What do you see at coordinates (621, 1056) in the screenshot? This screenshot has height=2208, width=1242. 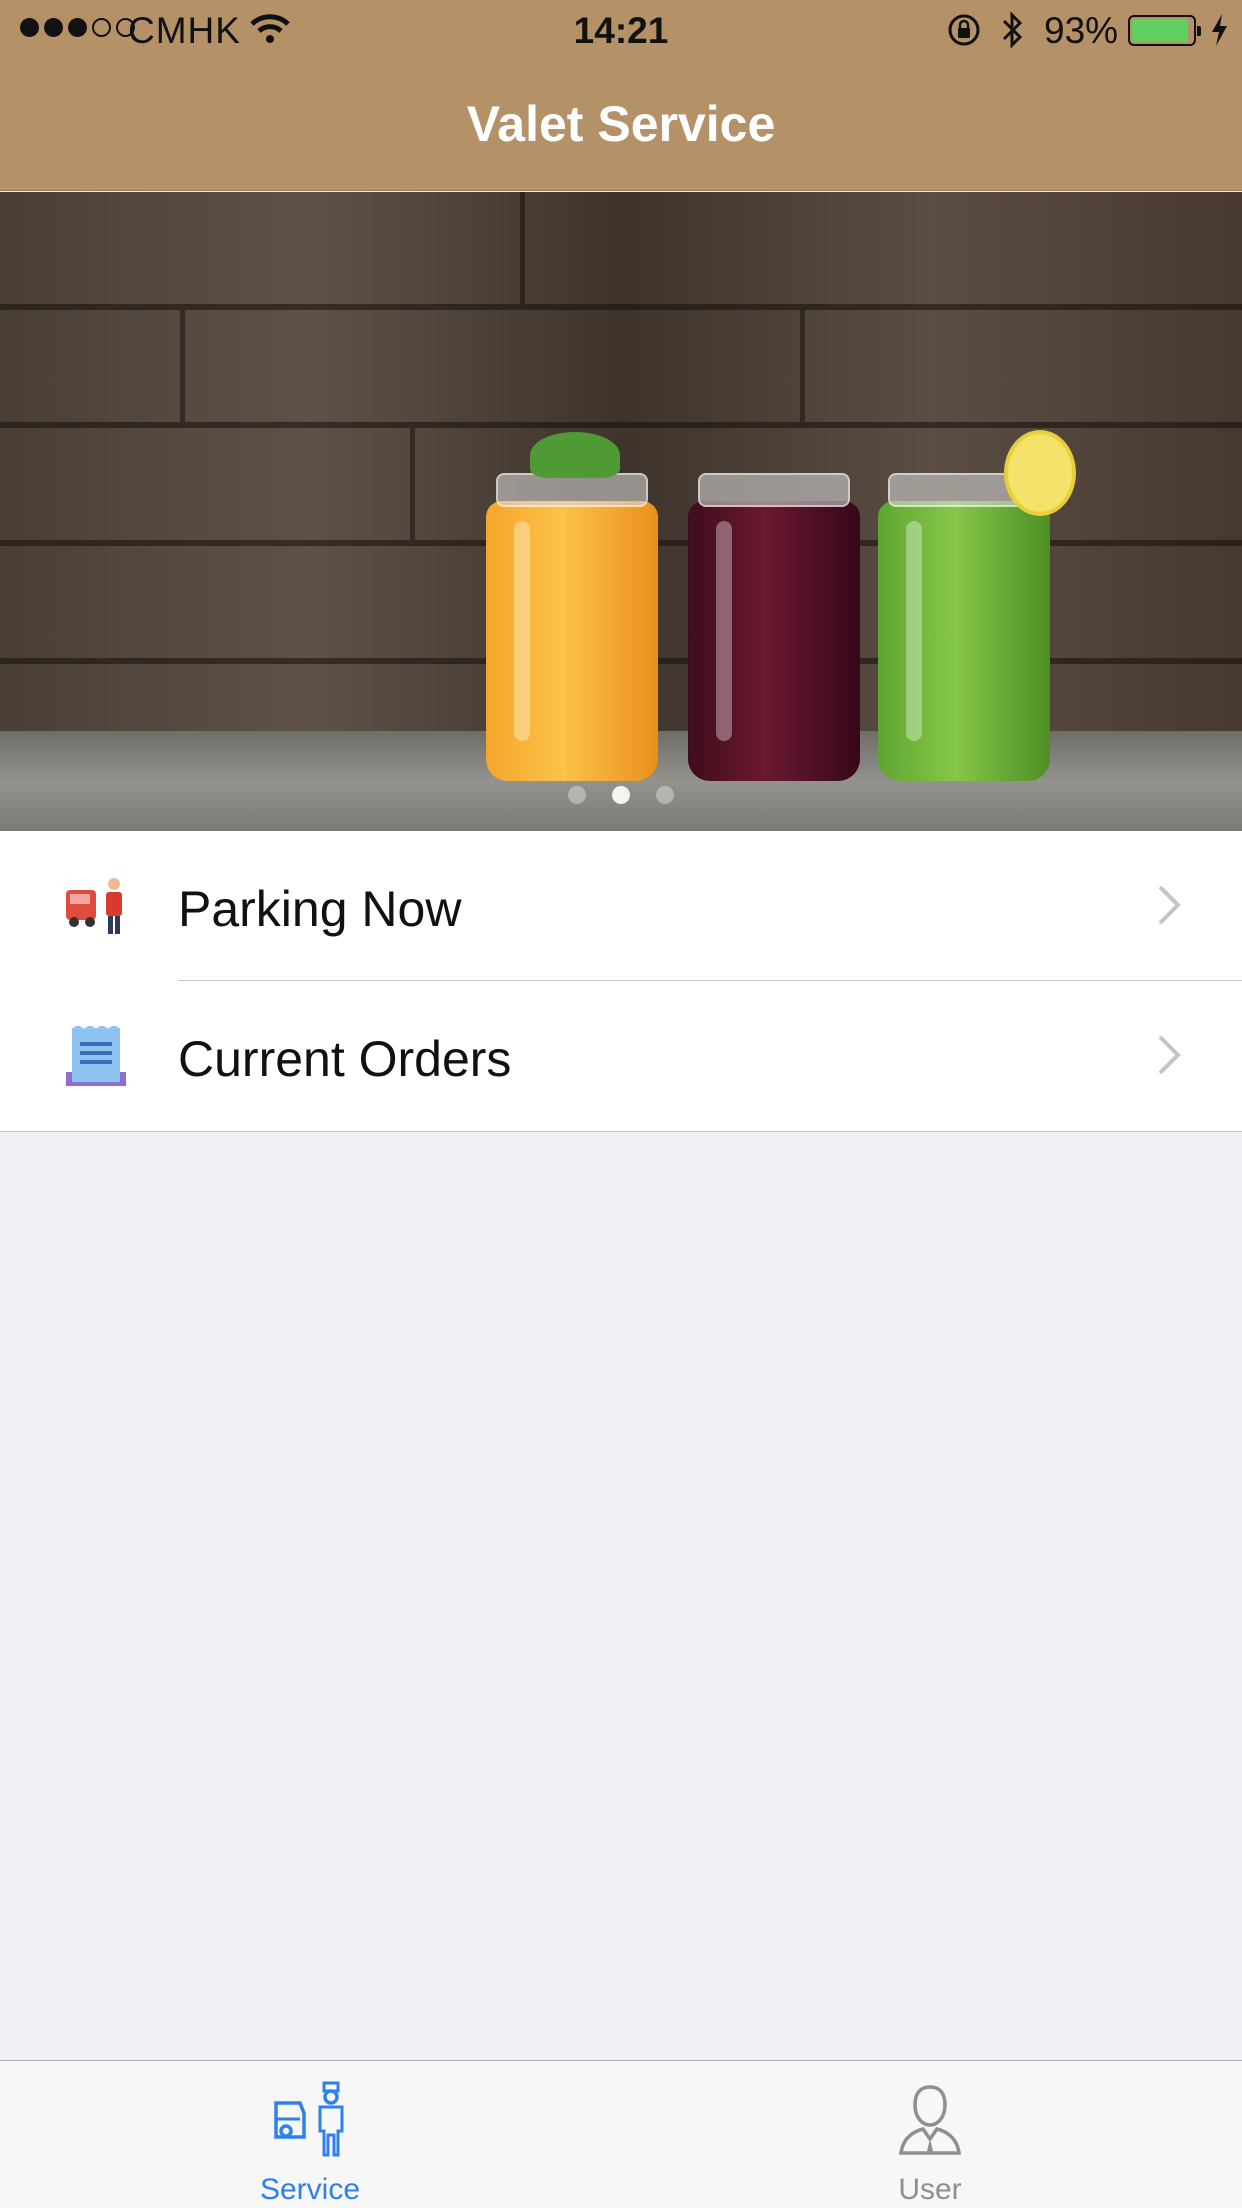 I see `menu-item-current-orders: Current Orders` at bounding box center [621, 1056].